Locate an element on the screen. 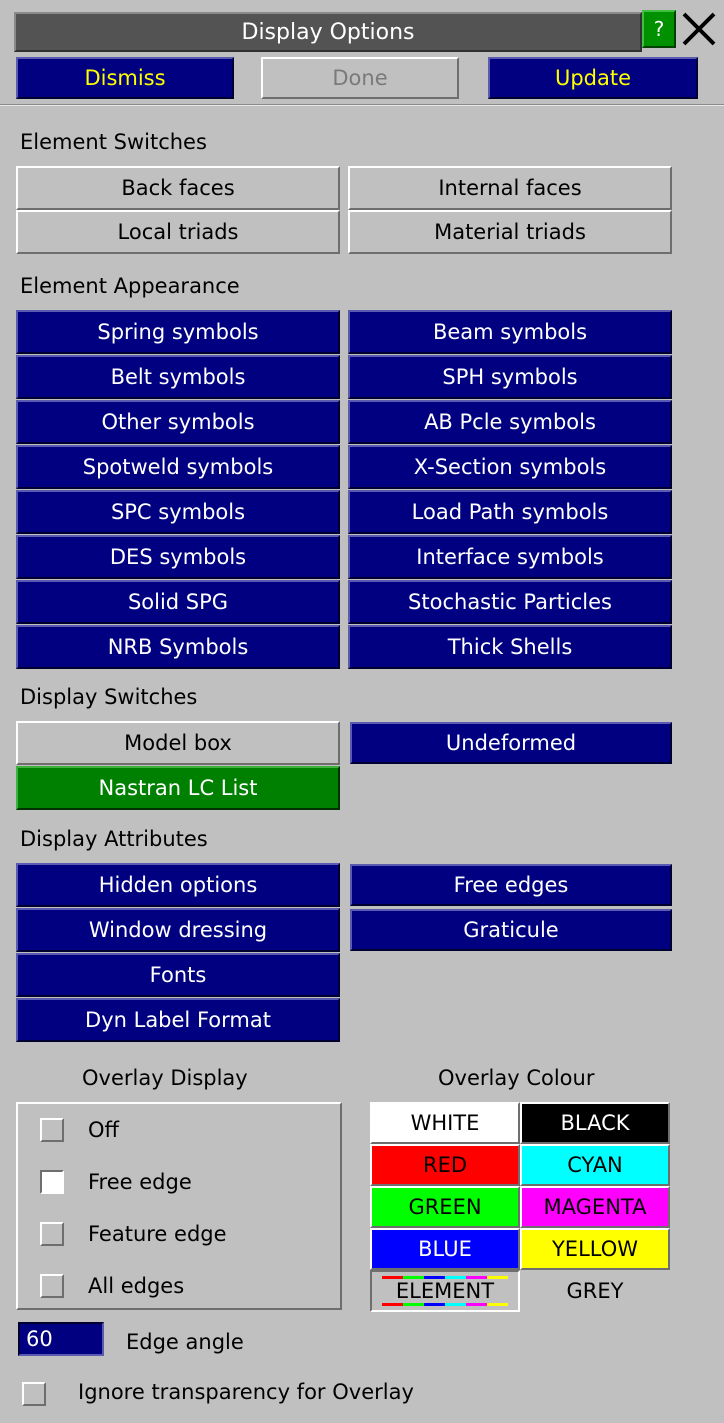  ignore-transparency-label: Ignore transparency for Overlay is located at coordinates (246, 1392).